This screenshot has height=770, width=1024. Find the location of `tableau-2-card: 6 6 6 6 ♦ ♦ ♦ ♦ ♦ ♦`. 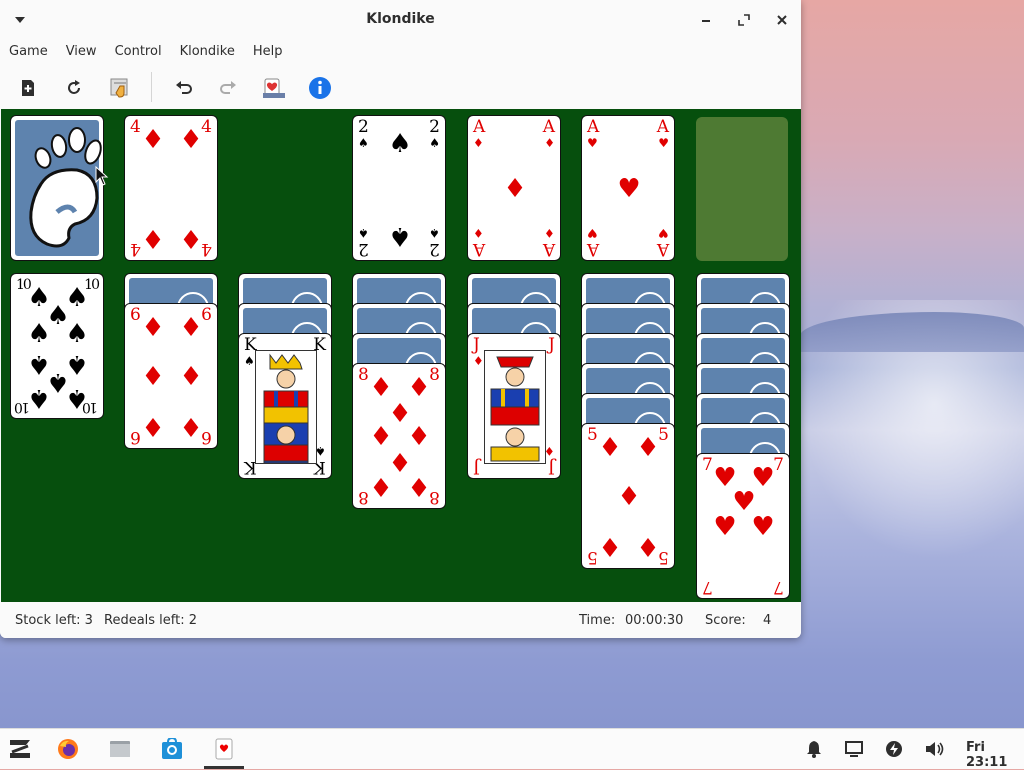

tableau-2-card: 6 6 6 6 ♦ ♦ ♦ ♦ ♦ ♦ is located at coordinates (171, 376).